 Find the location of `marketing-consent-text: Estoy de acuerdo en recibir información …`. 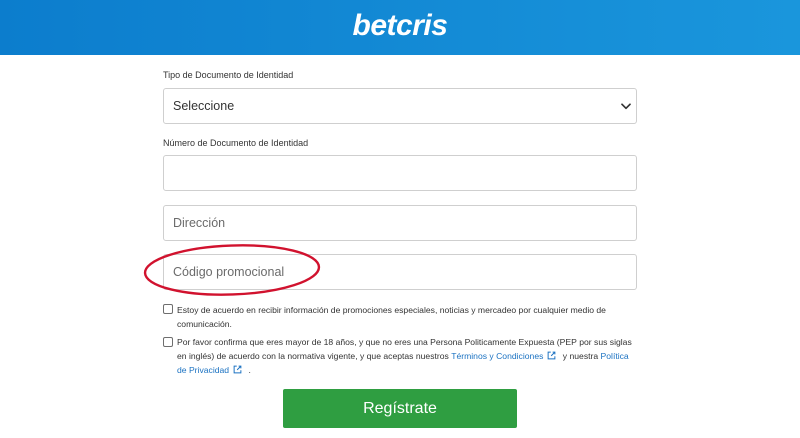

marketing-consent-text: Estoy de acuerdo en recibir información … is located at coordinates (391, 317).